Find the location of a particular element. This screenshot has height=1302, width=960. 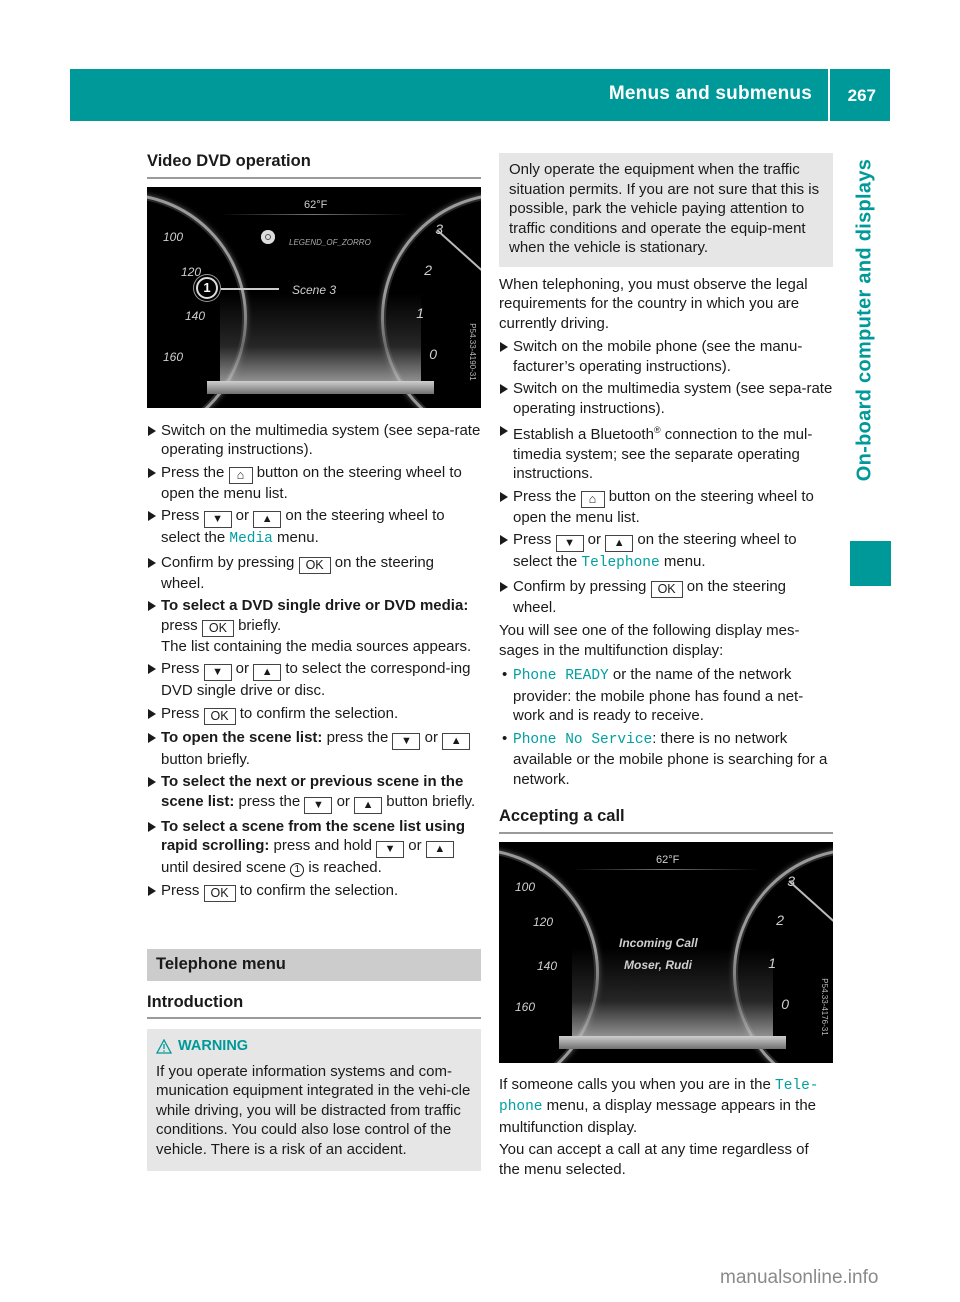

side-tab-label: On-board computer and displays is located at coordinates (864, 319).